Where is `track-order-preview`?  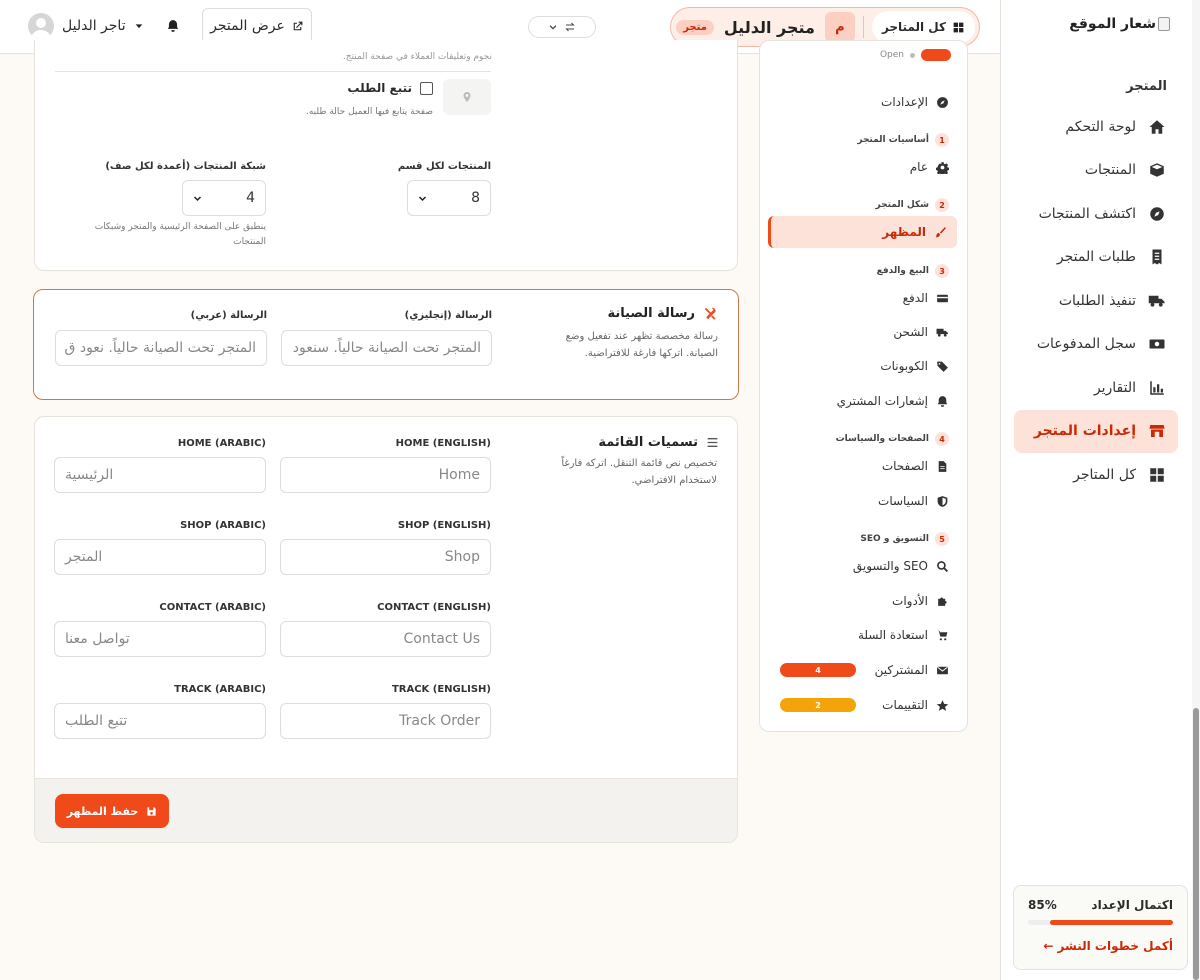 track-order-preview is located at coordinates (467, 97).